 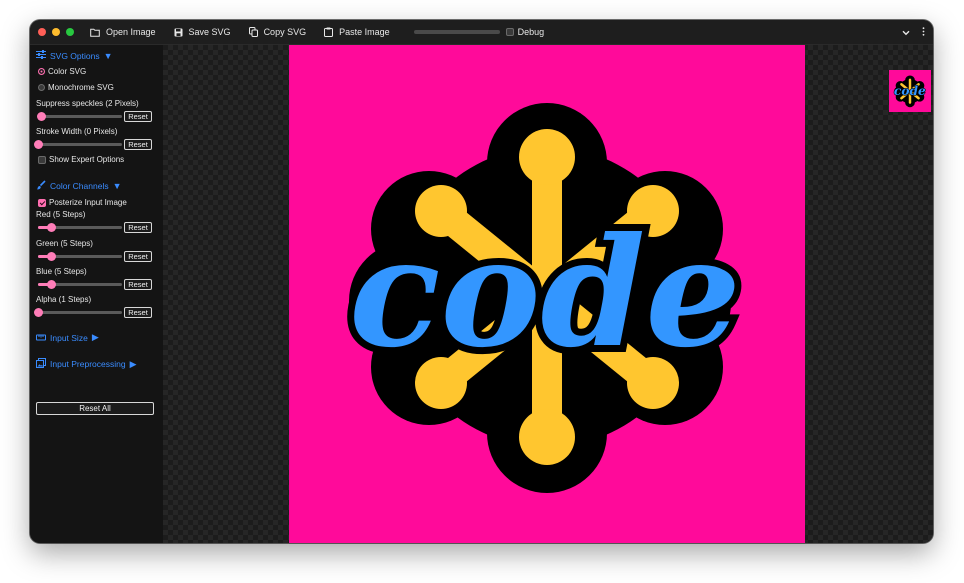 I want to click on clipboard-icon, so click(x=329, y=32).